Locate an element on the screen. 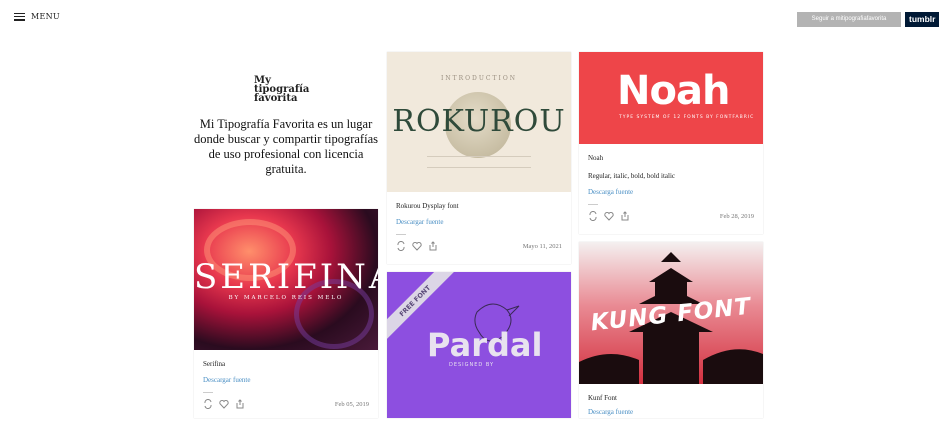  post-title: Kunf Font is located at coordinates (602, 398).